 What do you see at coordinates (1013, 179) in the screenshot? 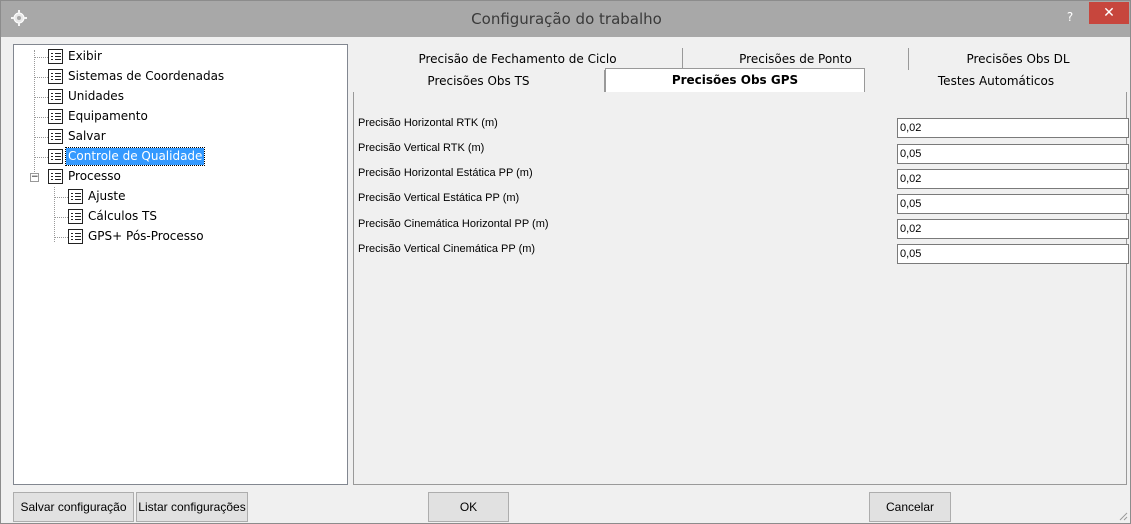
I see `precisao-horizontal-estatica-pp-input: 0,02` at bounding box center [1013, 179].